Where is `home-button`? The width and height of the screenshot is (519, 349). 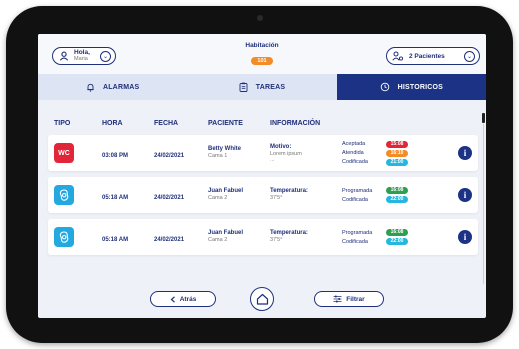
home-button is located at coordinates (262, 299).